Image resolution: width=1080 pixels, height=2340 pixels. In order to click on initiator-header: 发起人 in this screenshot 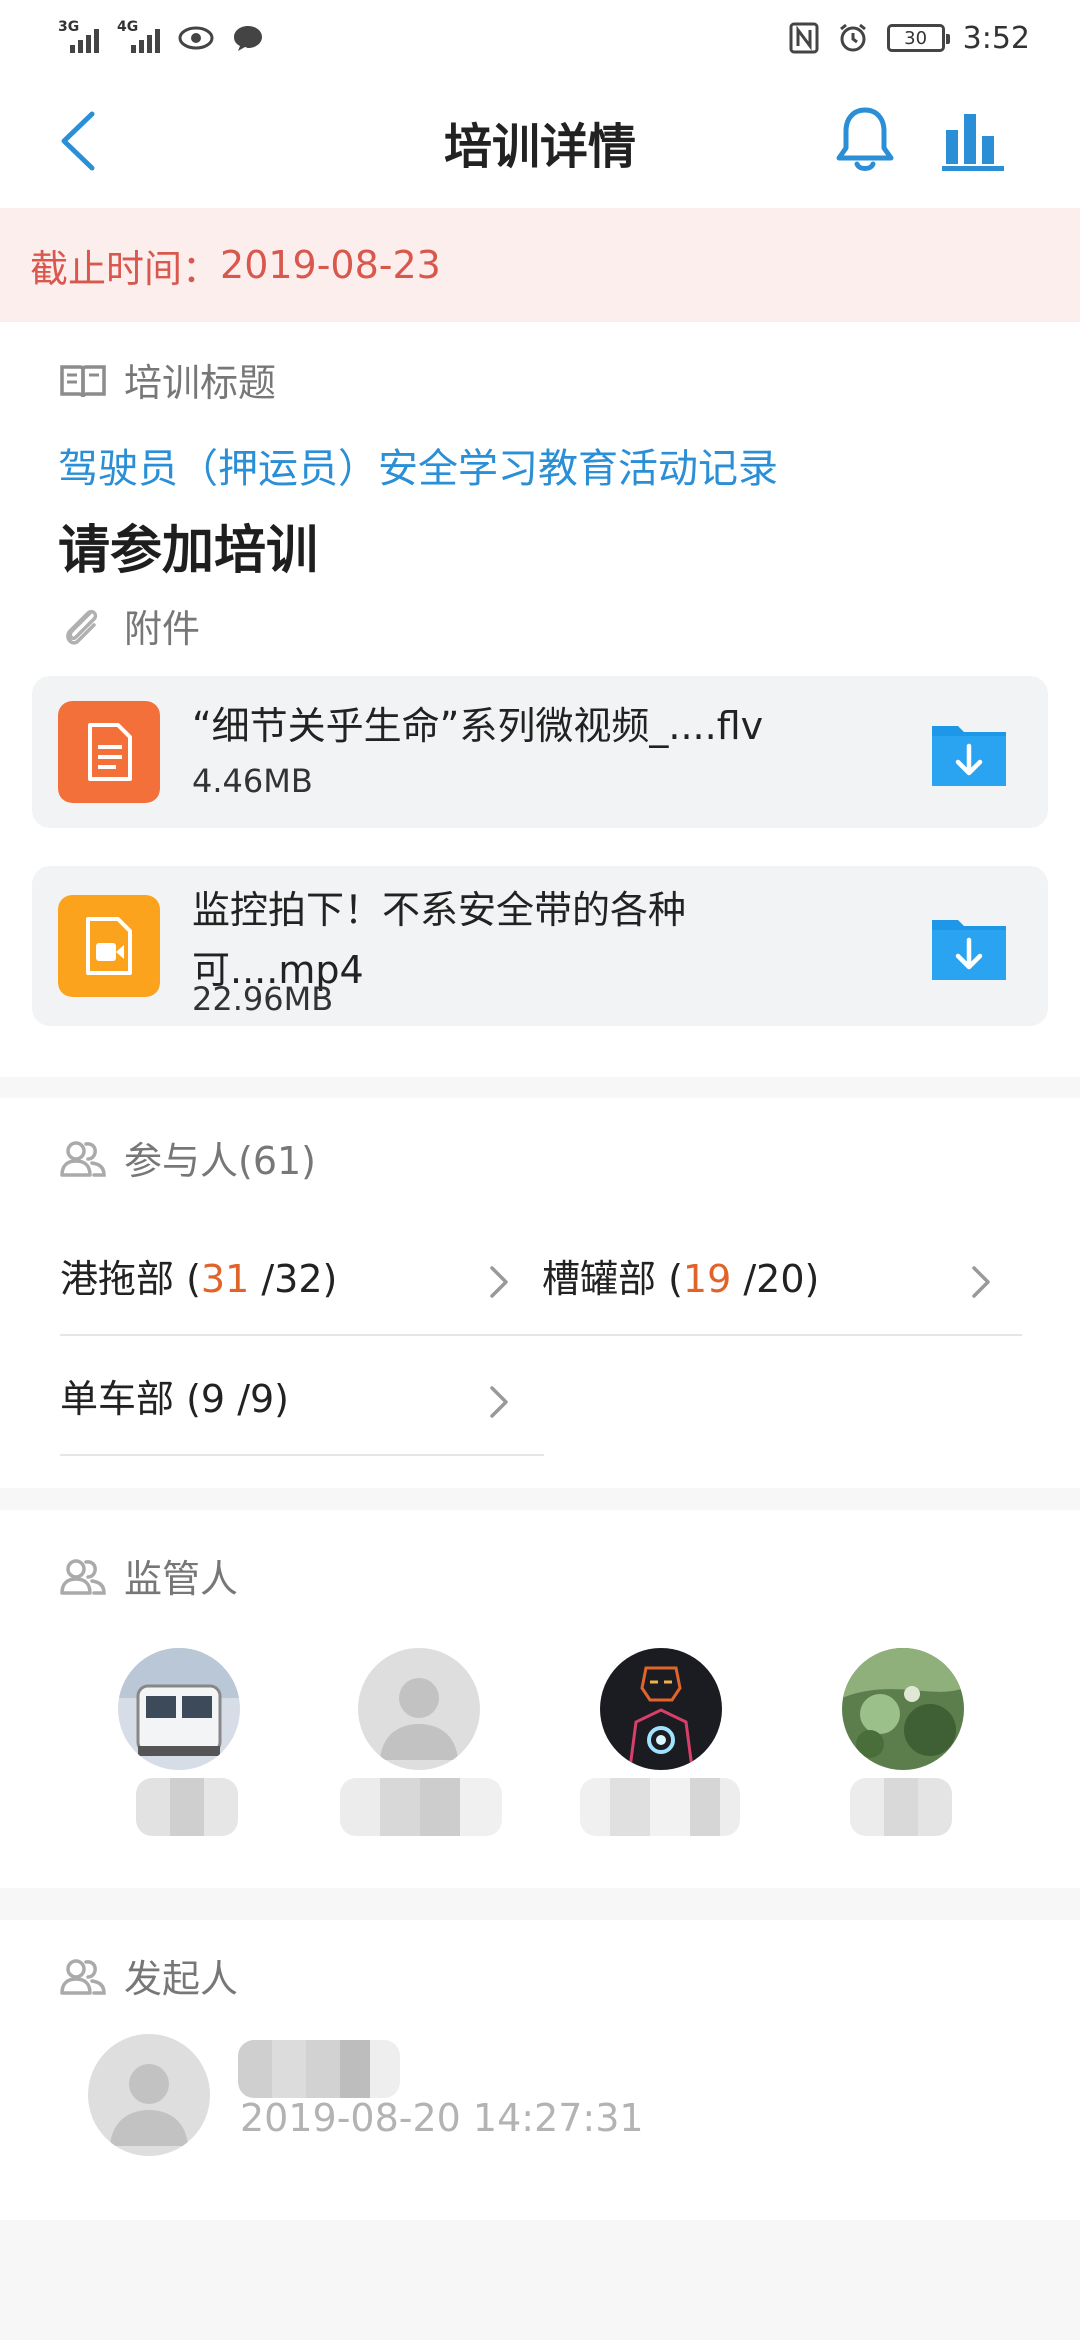, I will do `click(148, 1975)`.